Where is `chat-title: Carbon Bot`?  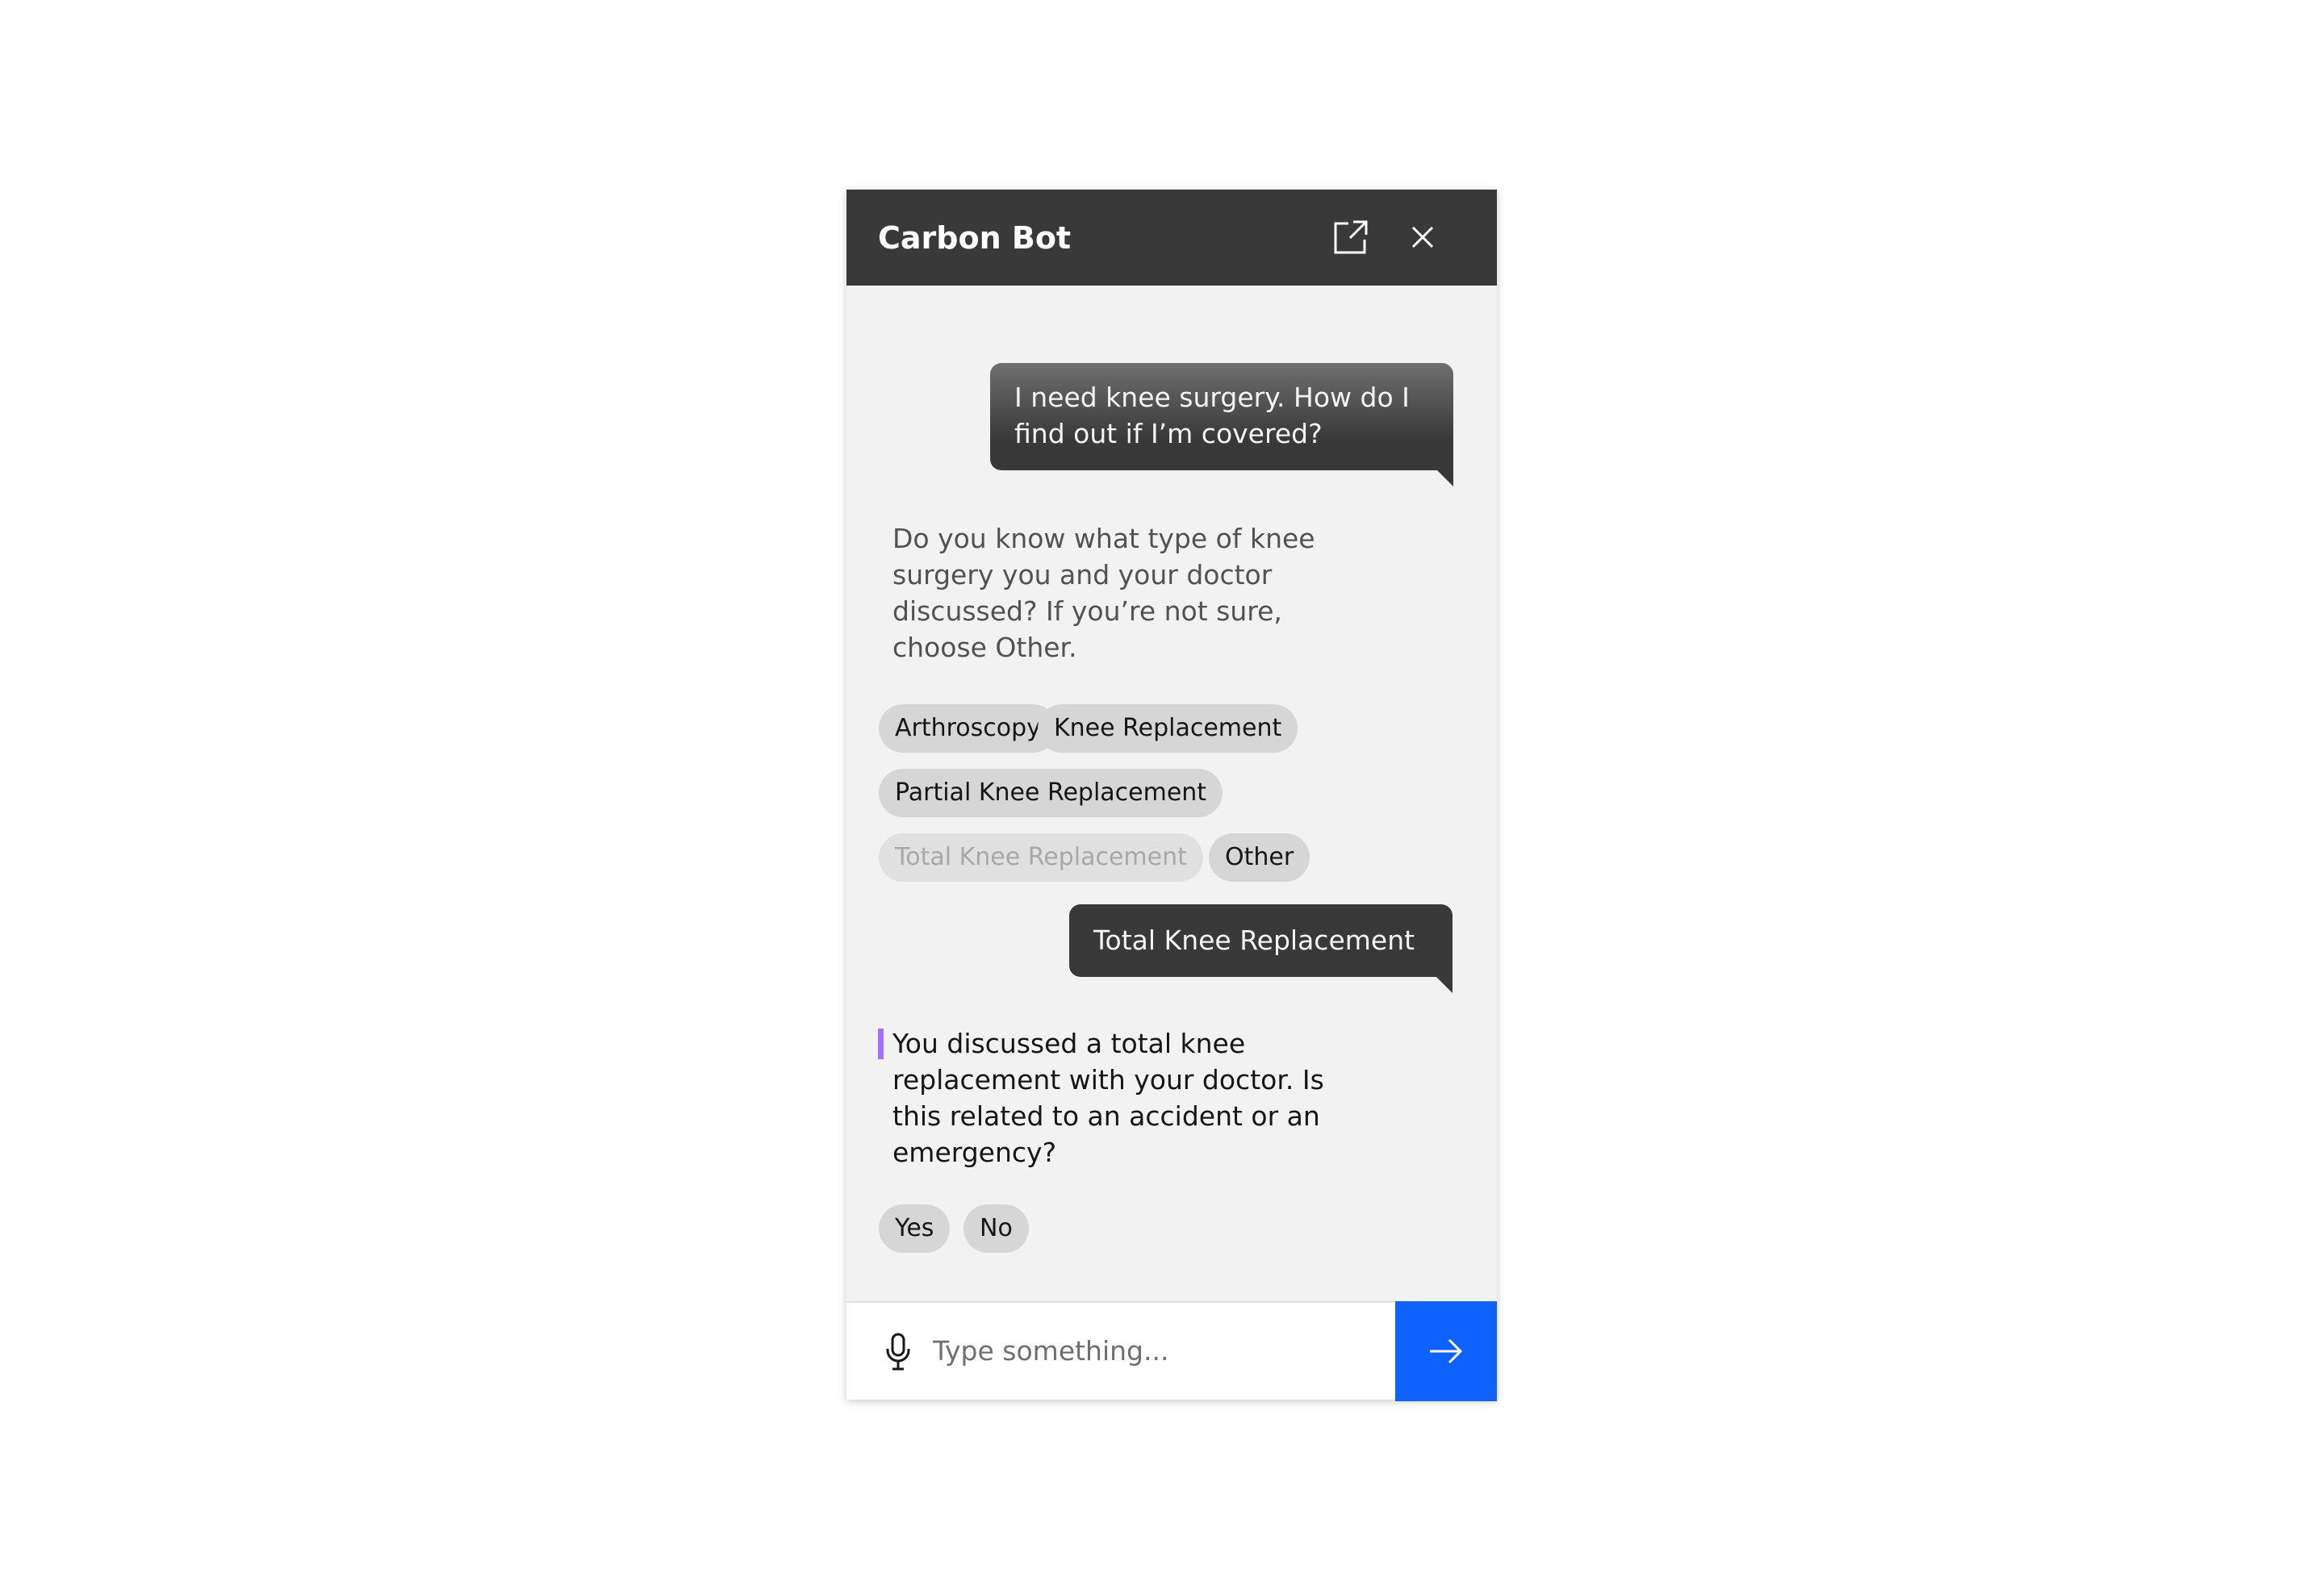 chat-title: Carbon Bot is located at coordinates (975, 238).